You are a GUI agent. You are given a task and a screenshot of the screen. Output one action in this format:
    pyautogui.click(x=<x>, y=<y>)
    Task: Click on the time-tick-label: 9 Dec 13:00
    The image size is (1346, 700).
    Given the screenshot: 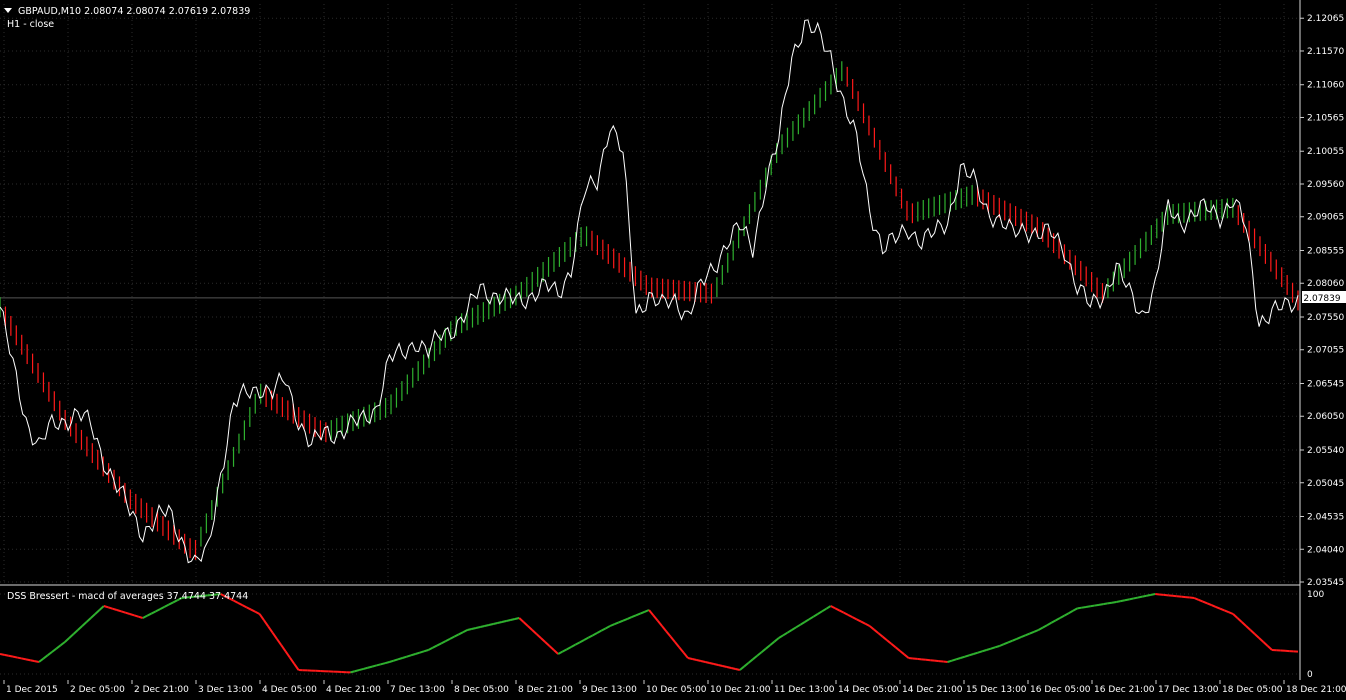 What is the action you would take?
    pyautogui.click(x=609, y=690)
    